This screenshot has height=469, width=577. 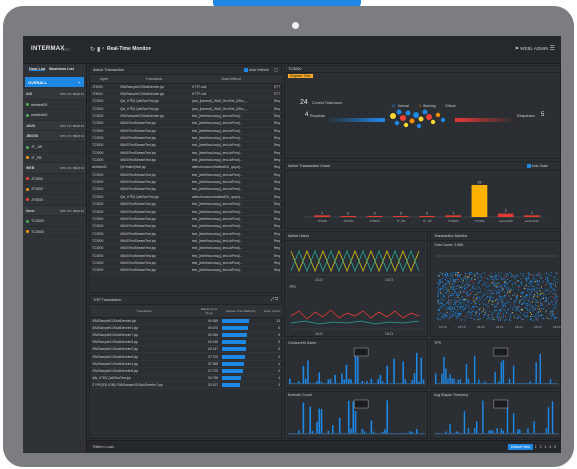 What do you see at coordinates (98, 49) in the screenshot?
I see `document-icon: ▮` at bounding box center [98, 49].